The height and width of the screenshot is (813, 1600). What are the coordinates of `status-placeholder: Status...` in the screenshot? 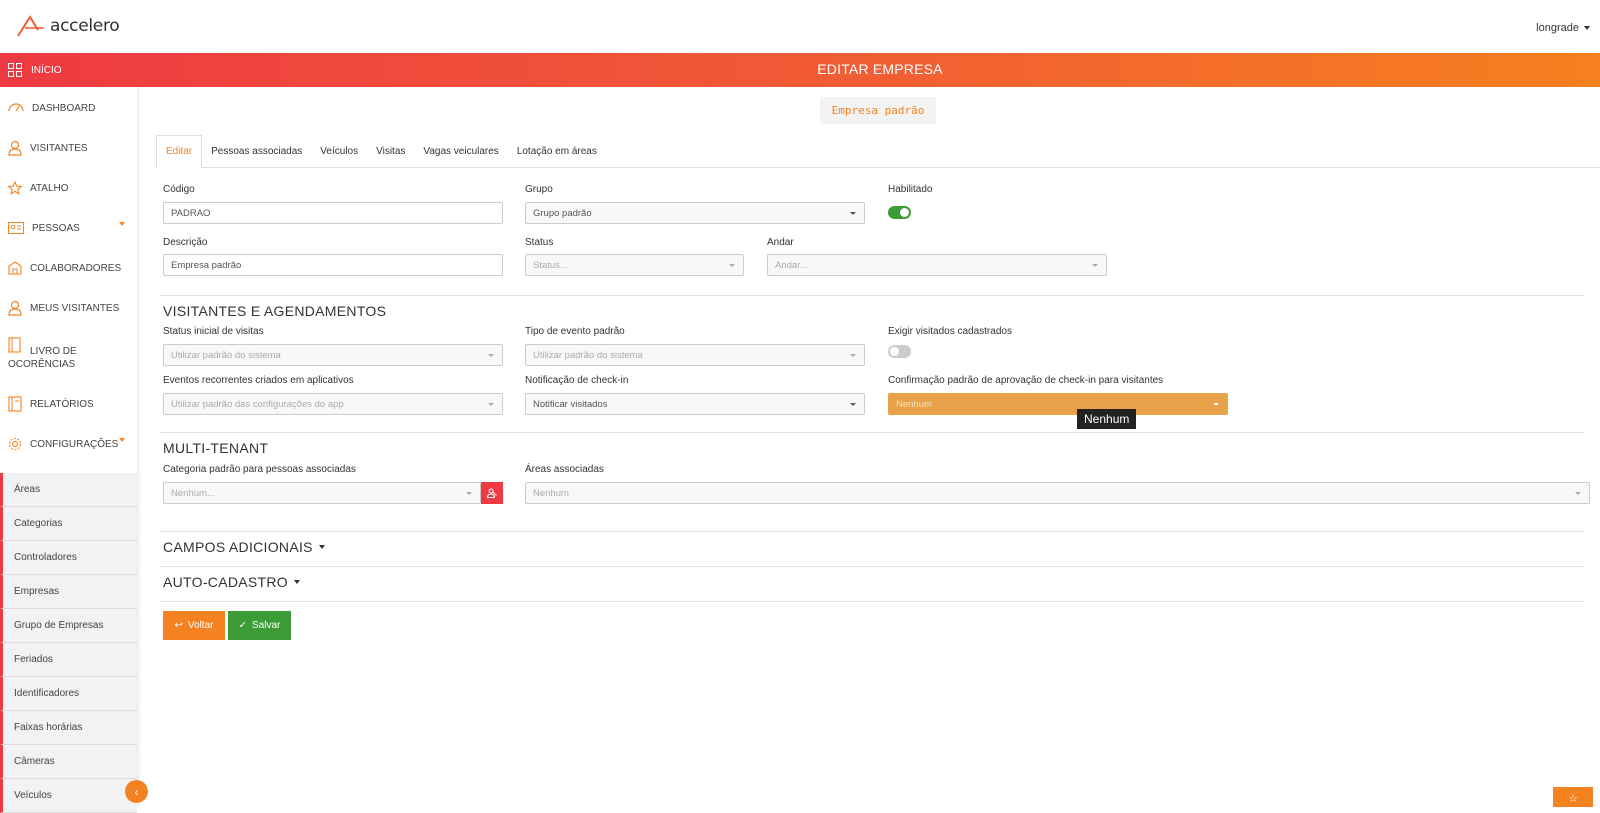 It's located at (550, 265).